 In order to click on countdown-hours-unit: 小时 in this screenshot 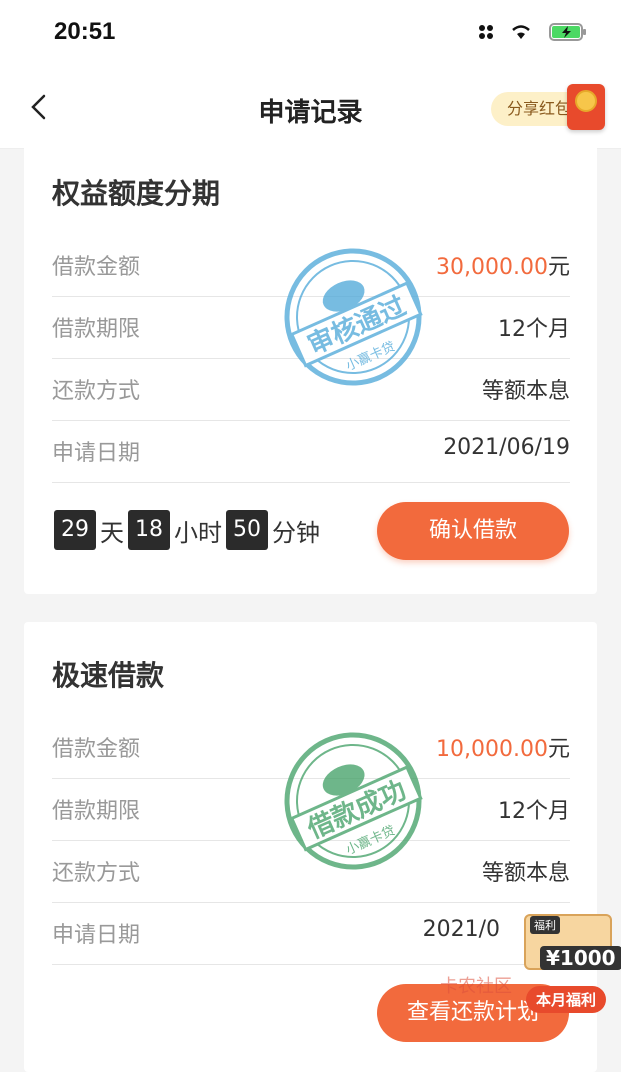, I will do `click(198, 532)`.